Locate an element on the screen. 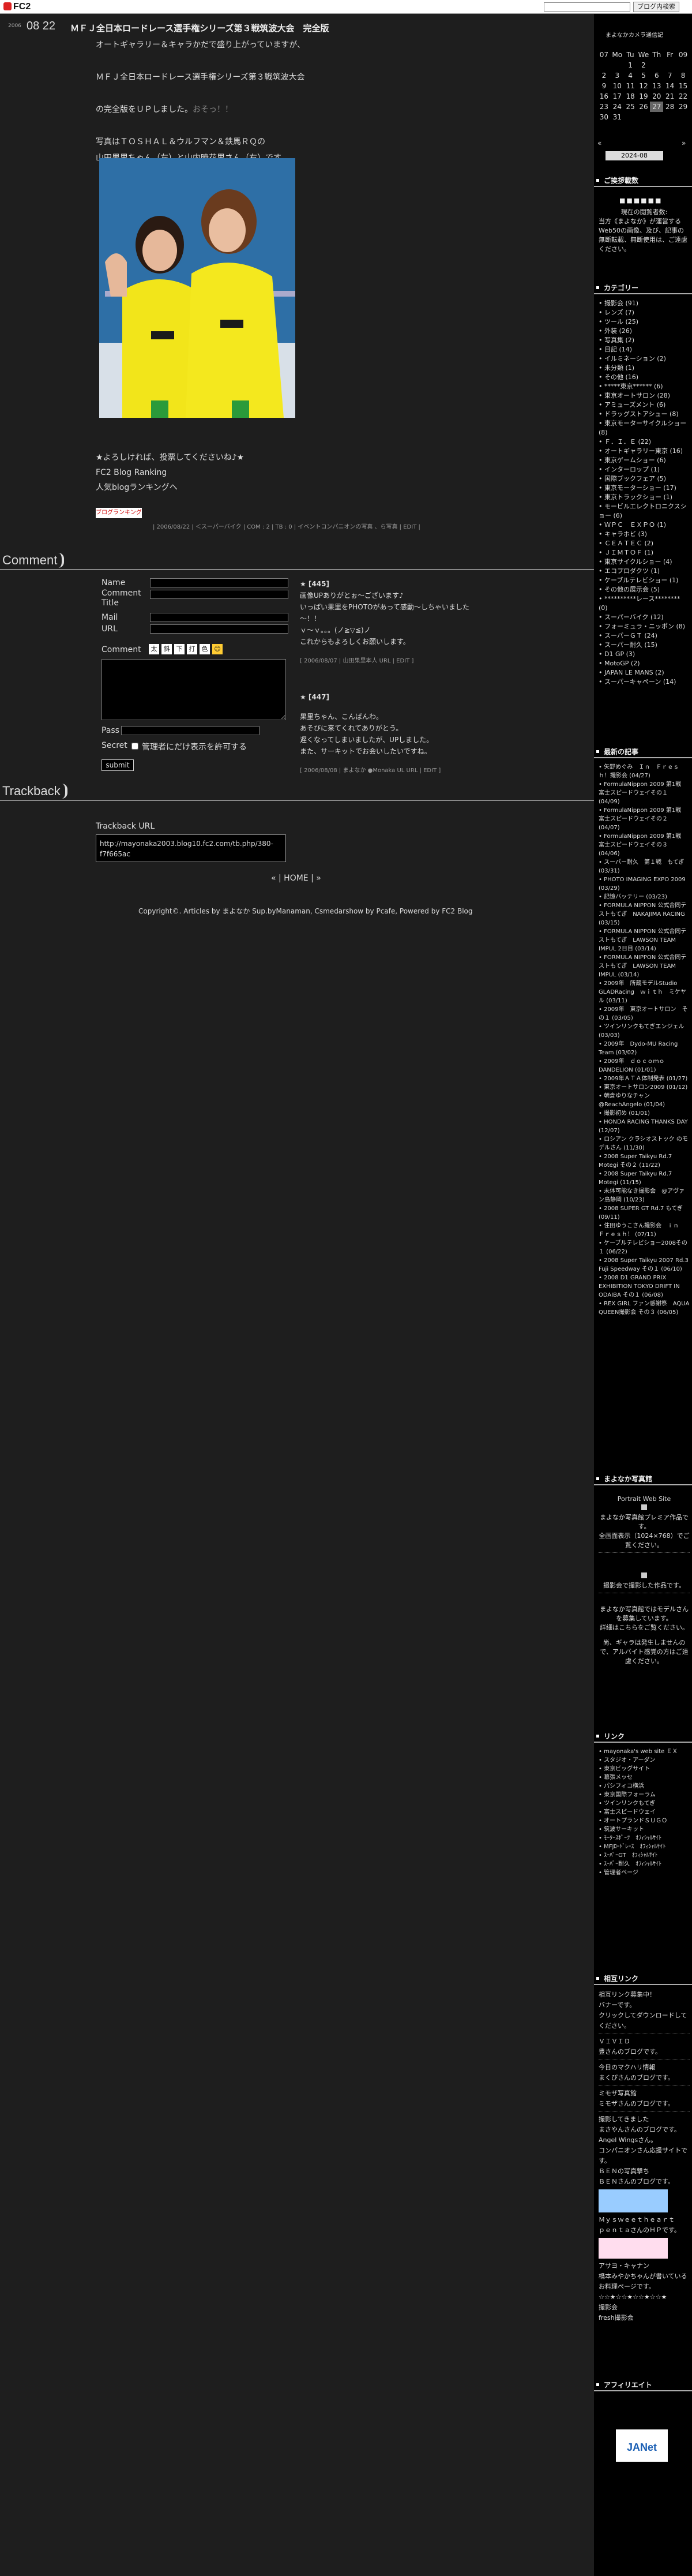  calendar-day: 23 is located at coordinates (604, 107).